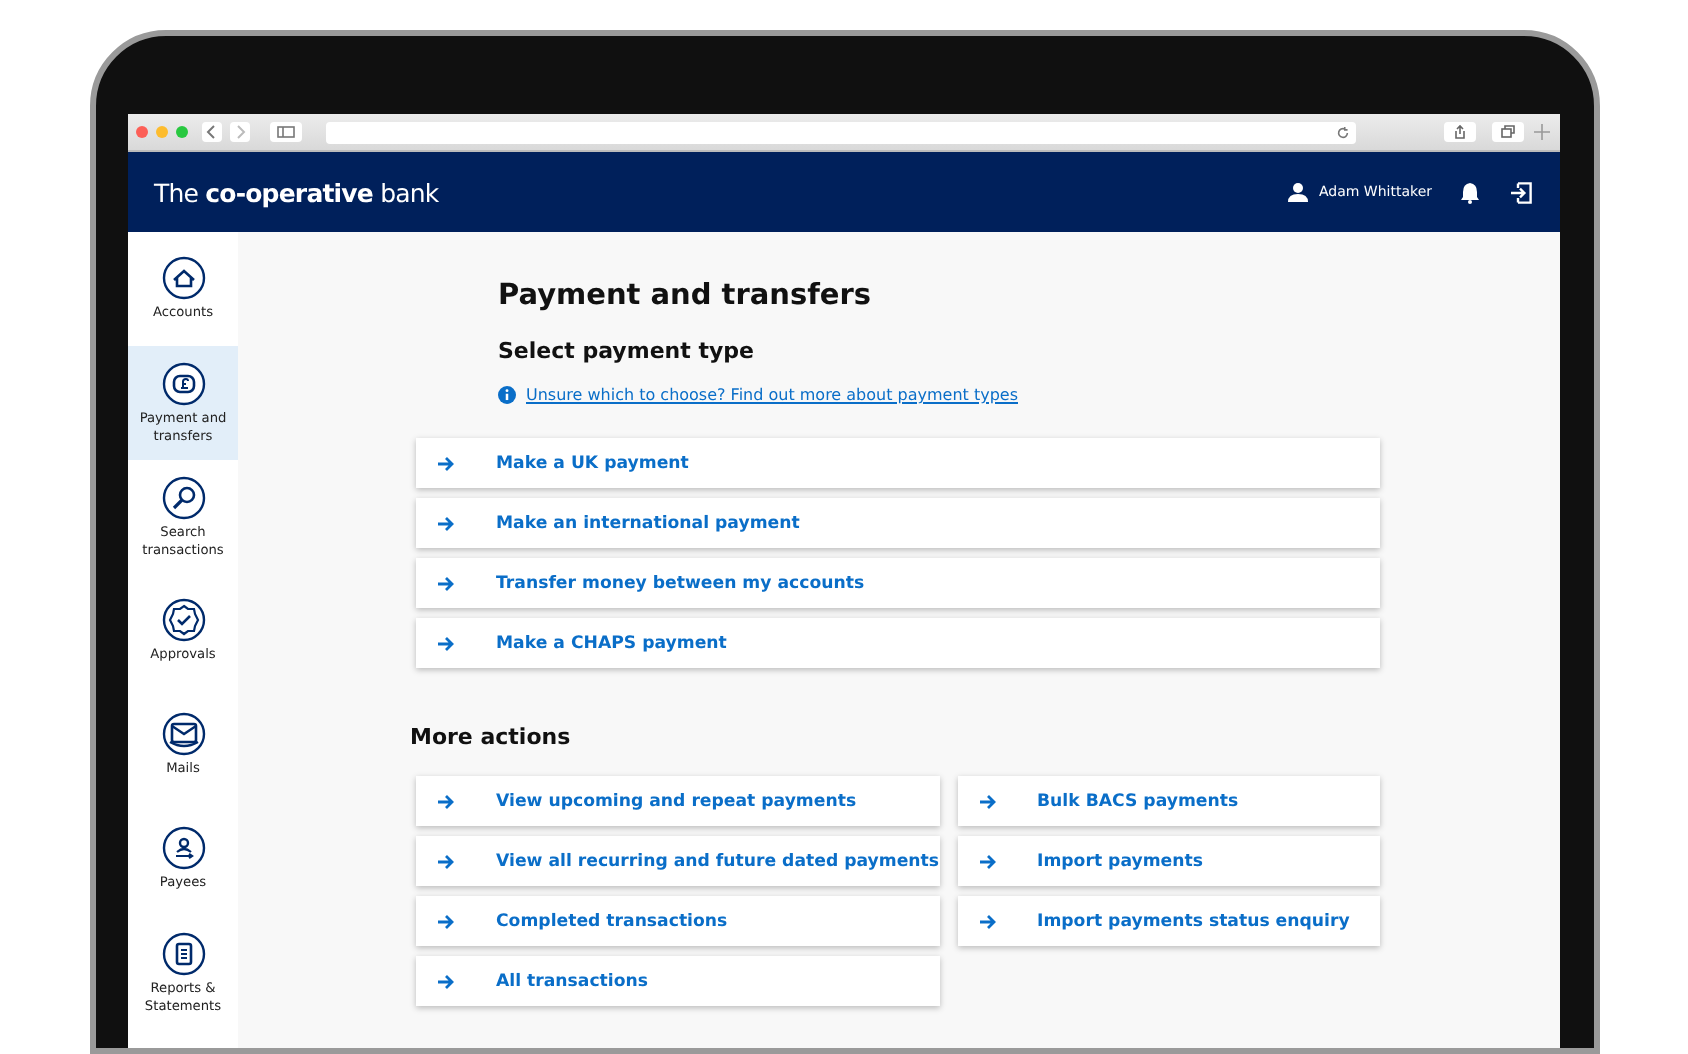 This screenshot has height=1054, width=1688. What do you see at coordinates (491, 737) in the screenshot?
I see `section-heading: More actions` at bounding box center [491, 737].